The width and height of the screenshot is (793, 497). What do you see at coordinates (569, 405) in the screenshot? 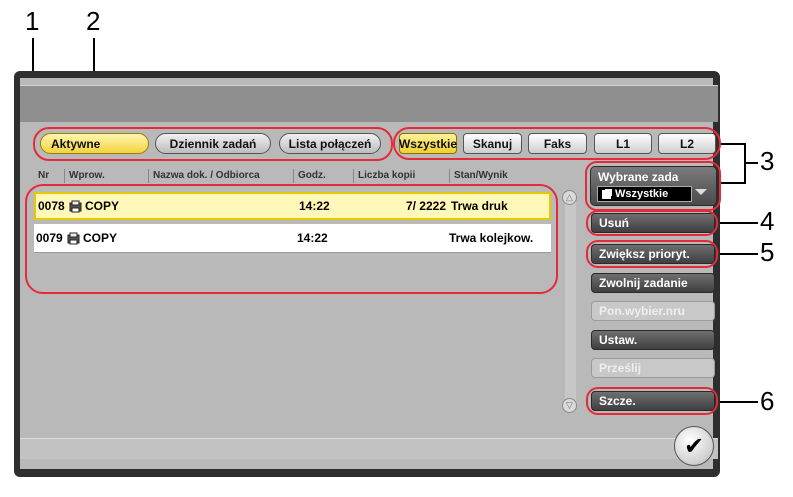
I see `scroll-down-icon: ▽` at bounding box center [569, 405].